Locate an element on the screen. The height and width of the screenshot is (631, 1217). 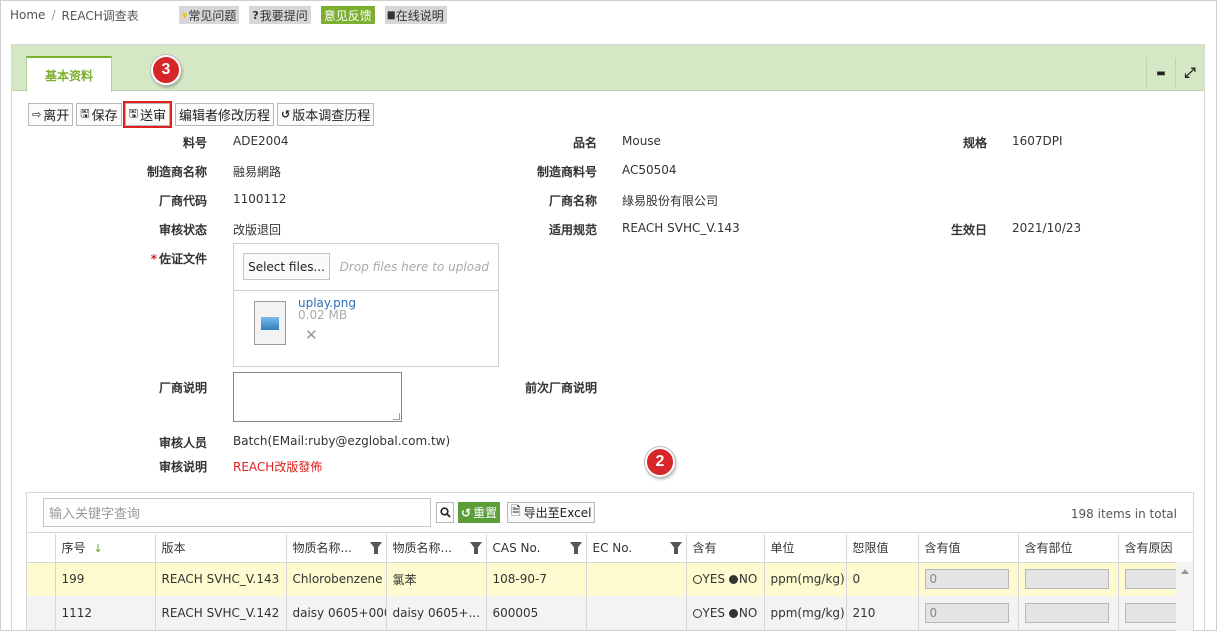
review-note-value: REACH改版發佈 is located at coordinates (278, 467).